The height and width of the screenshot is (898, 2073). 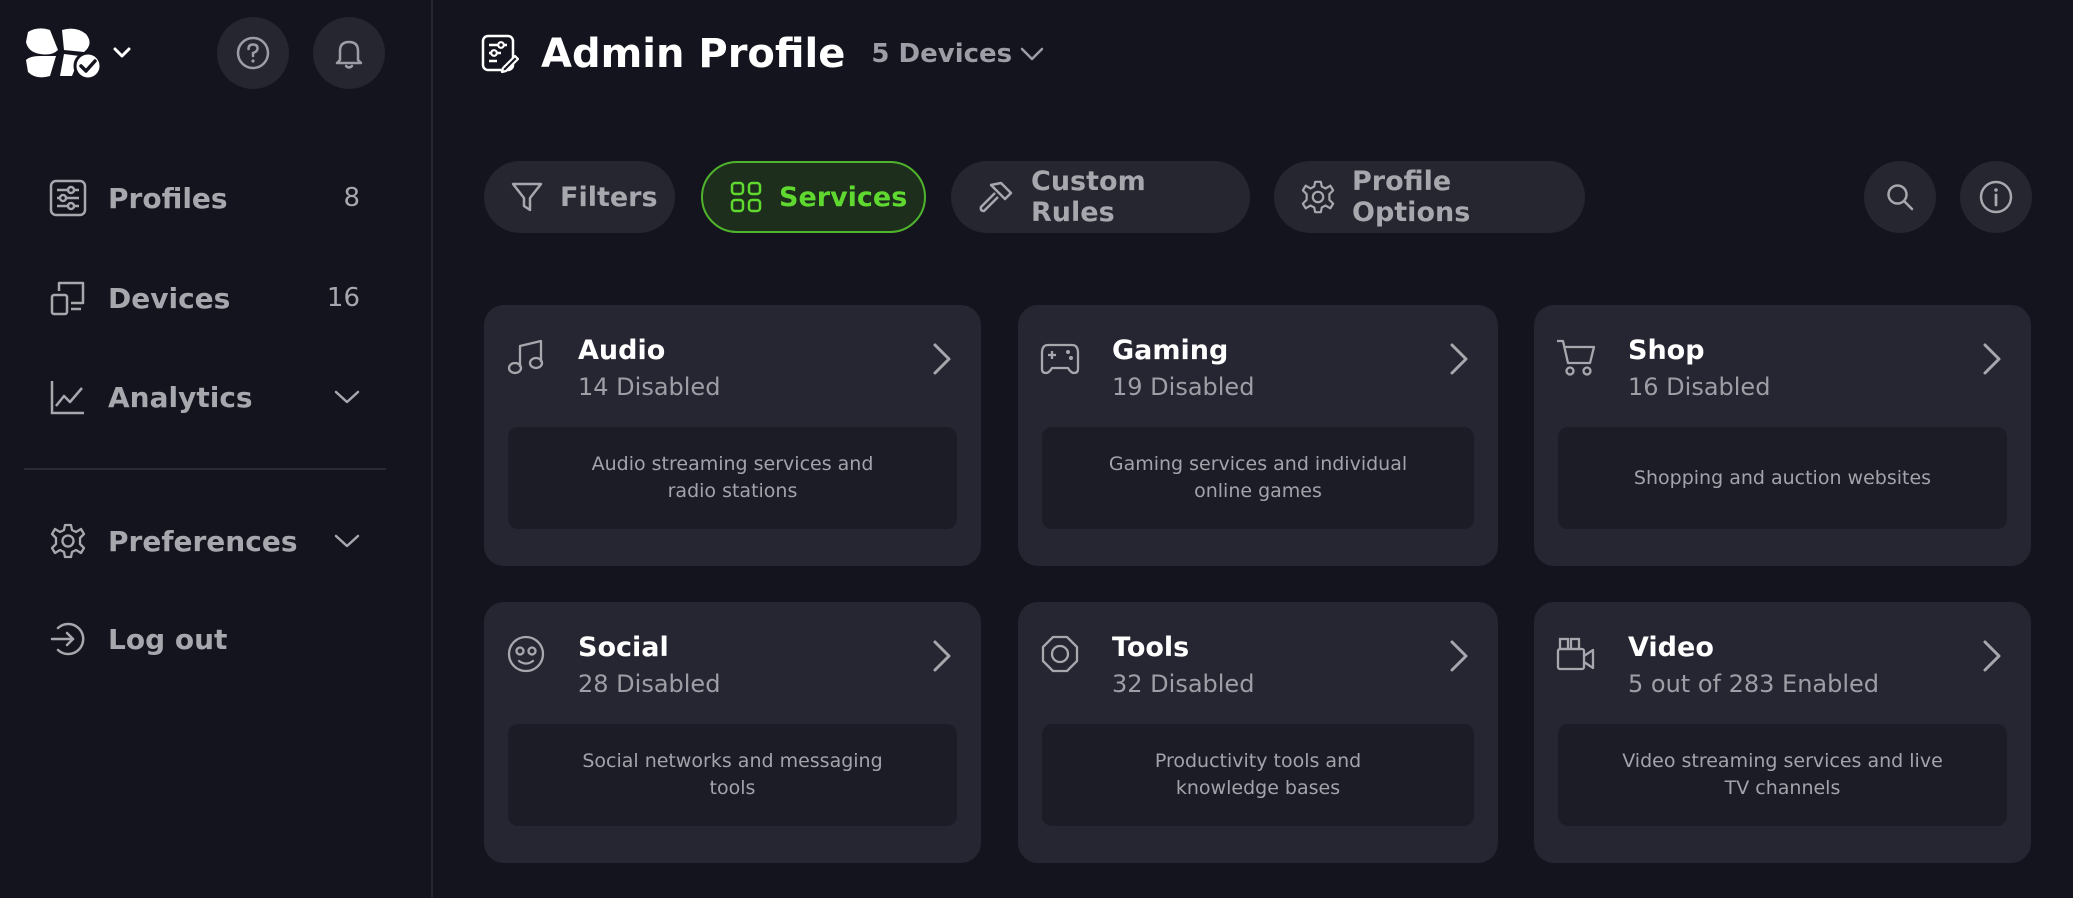 I want to click on card-status: 14 Disabled, so click(x=649, y=387).